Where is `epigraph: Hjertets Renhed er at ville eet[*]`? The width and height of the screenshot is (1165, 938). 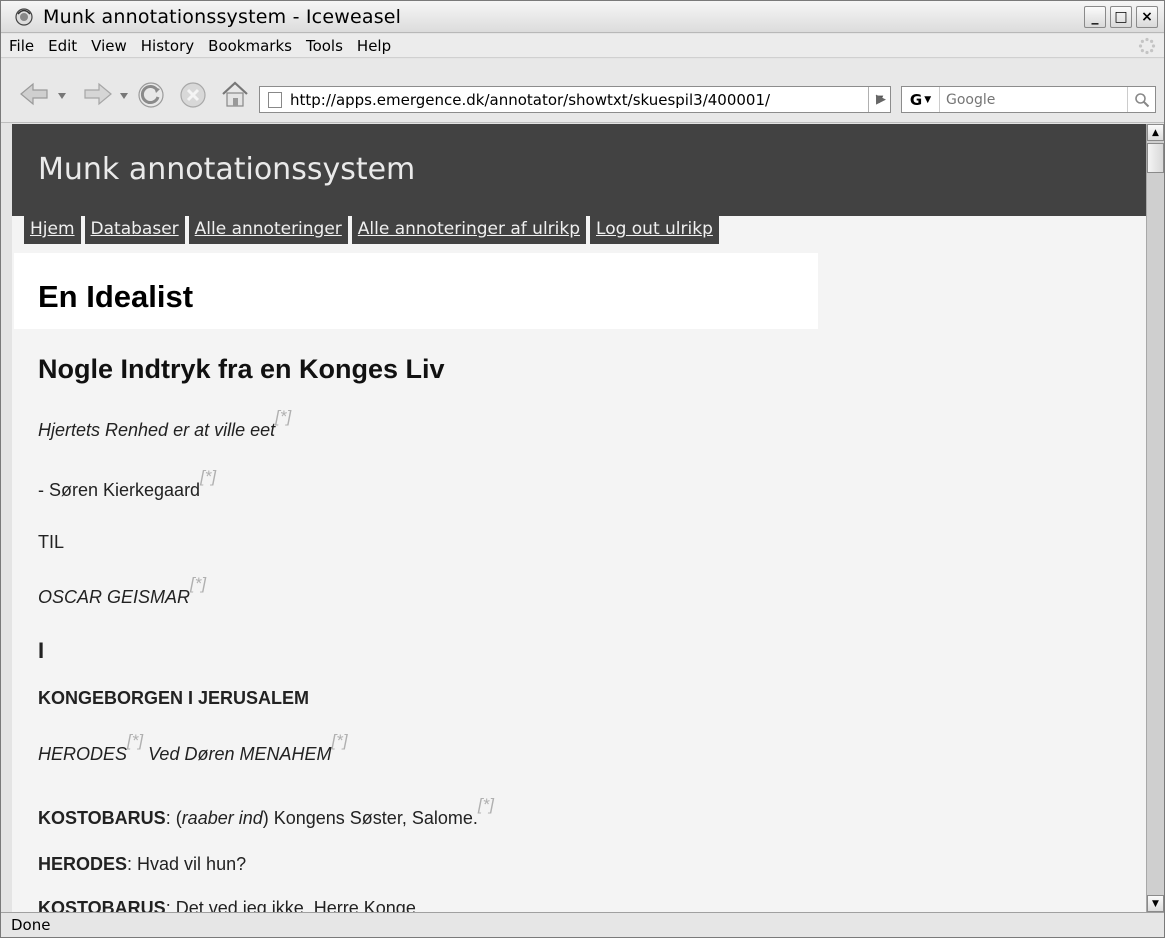
epigraph: Hjertets Renhed er at ville eet[*] is located at coordinates (164, 424).